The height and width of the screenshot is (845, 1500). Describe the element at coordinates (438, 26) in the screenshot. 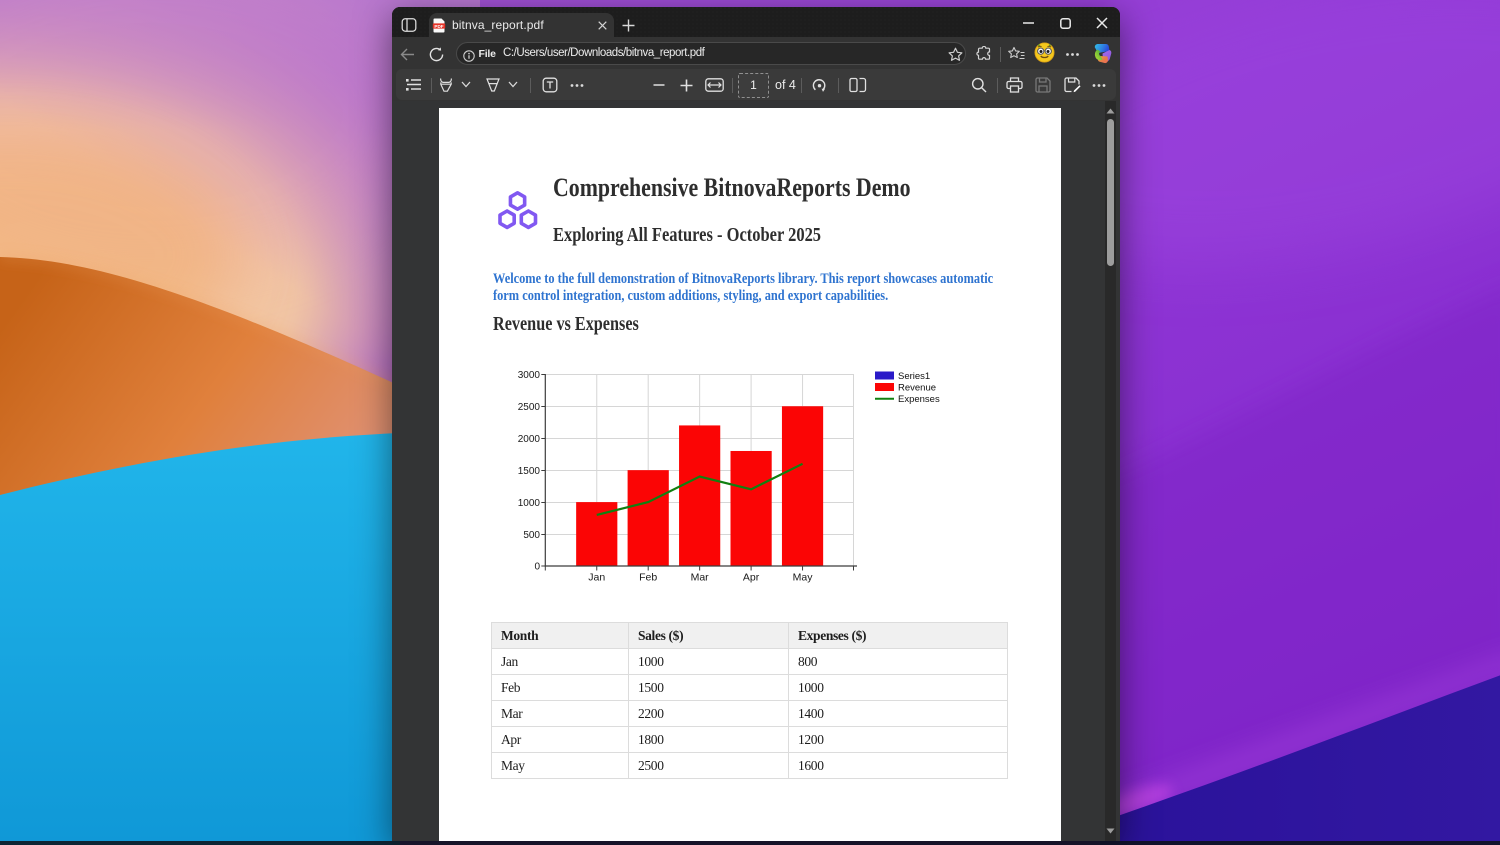

I see `svg-text: PDF` at that location.